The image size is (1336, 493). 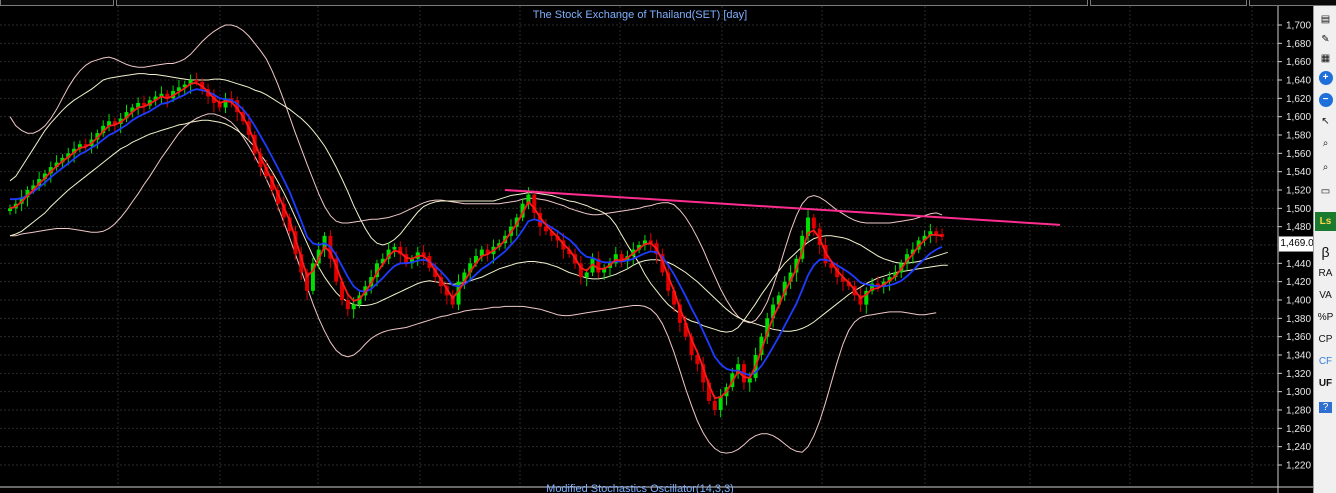 I want to click on ra-button-label: RA, so click(x=1325, y=273).